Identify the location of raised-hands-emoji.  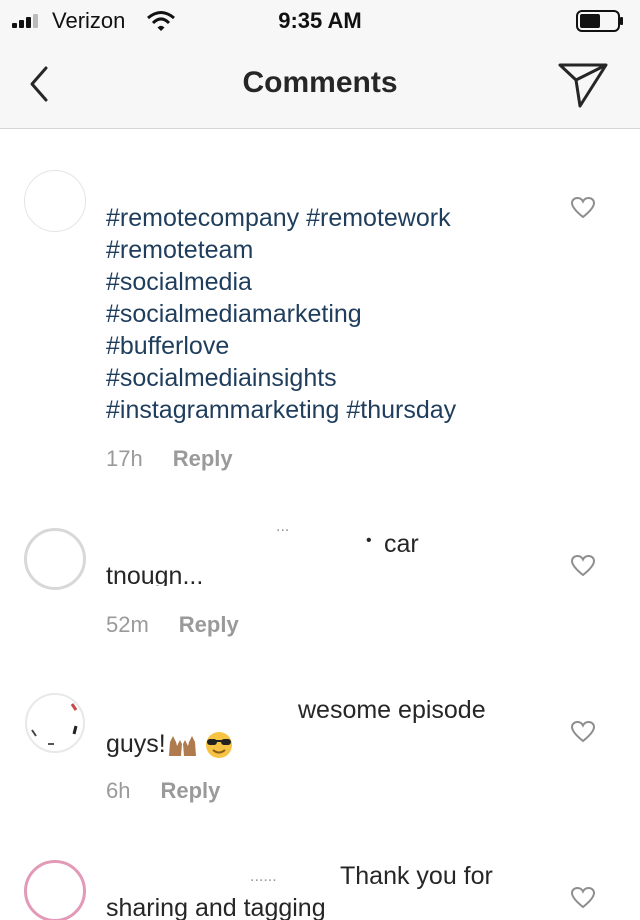
(182, 746).